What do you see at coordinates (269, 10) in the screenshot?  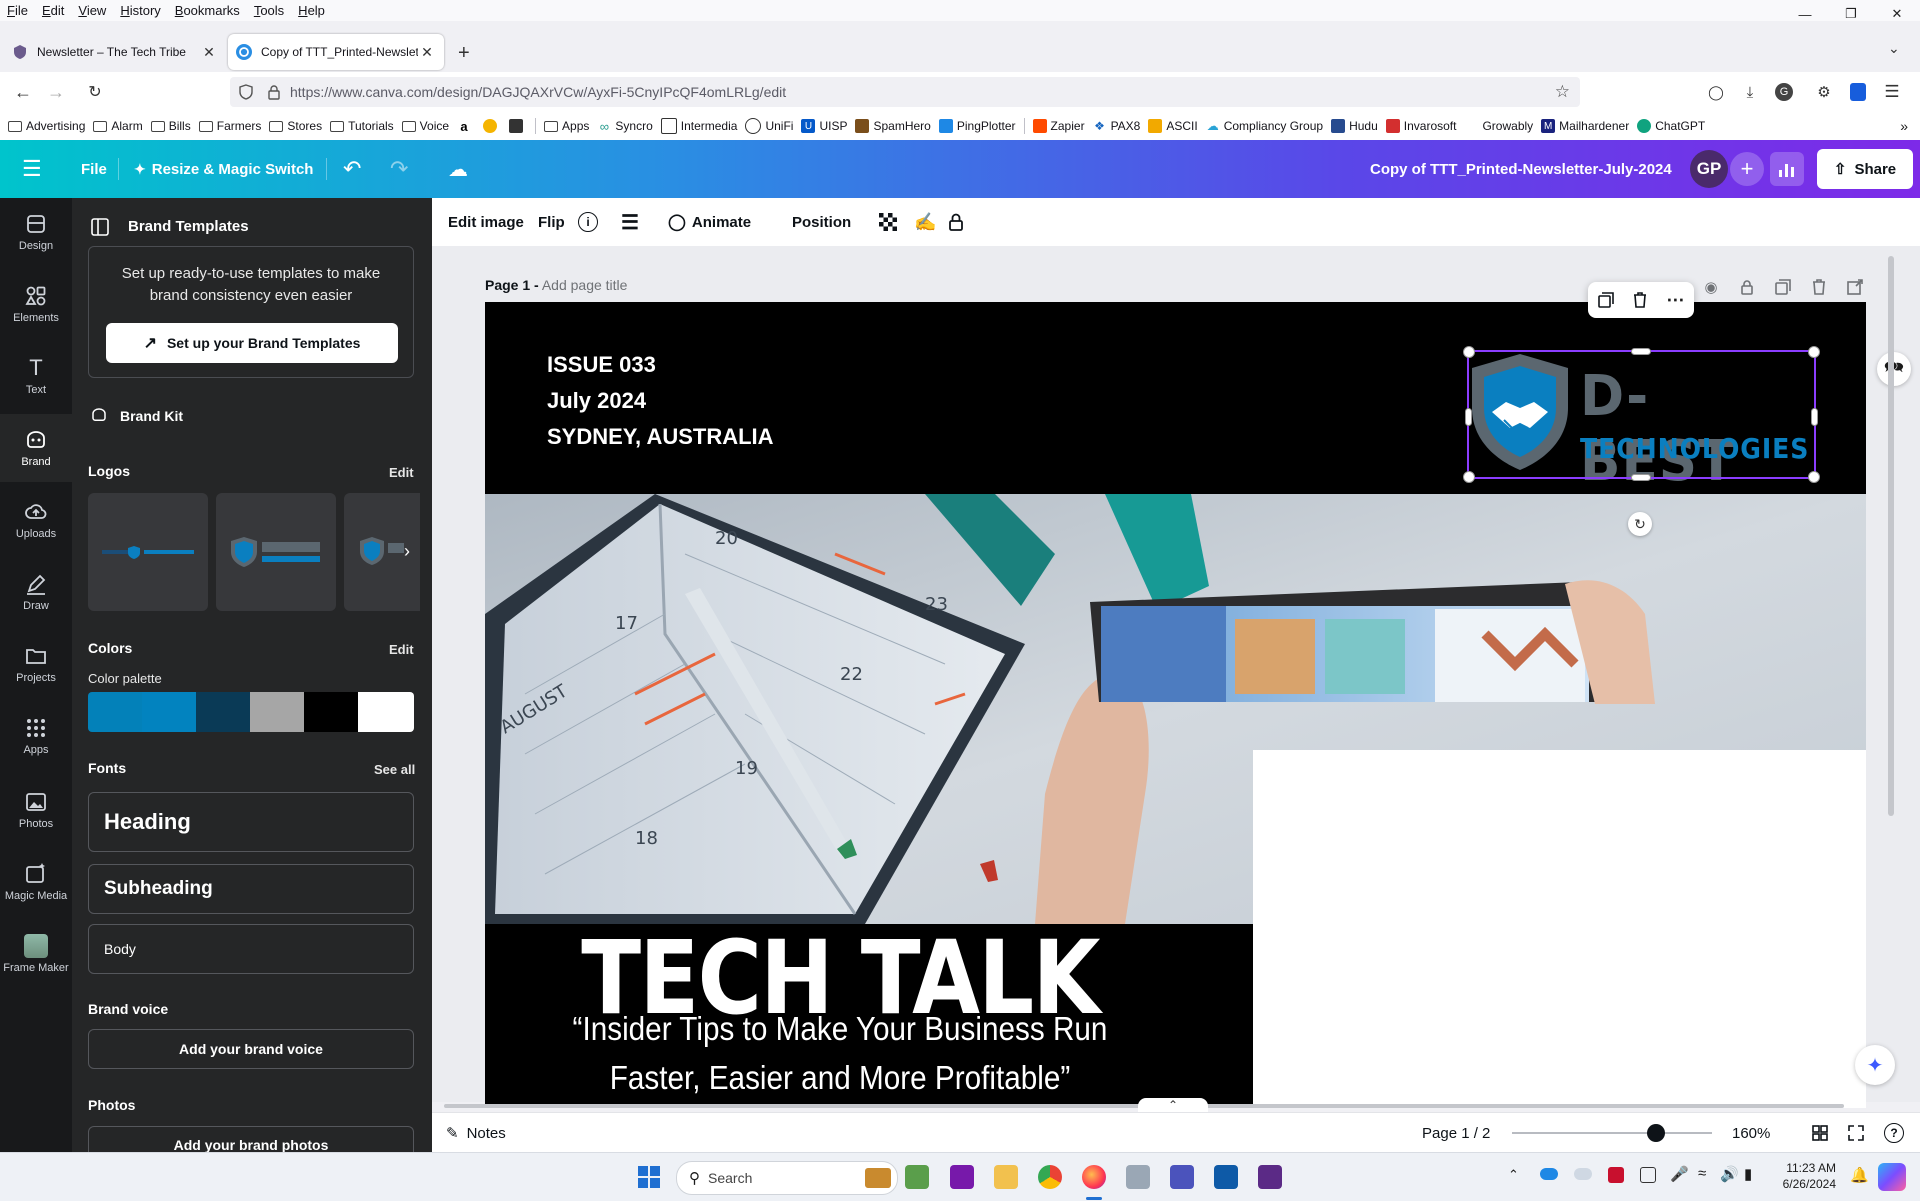 I see `menu-tools: Tools` at bounding box center [269, 10].